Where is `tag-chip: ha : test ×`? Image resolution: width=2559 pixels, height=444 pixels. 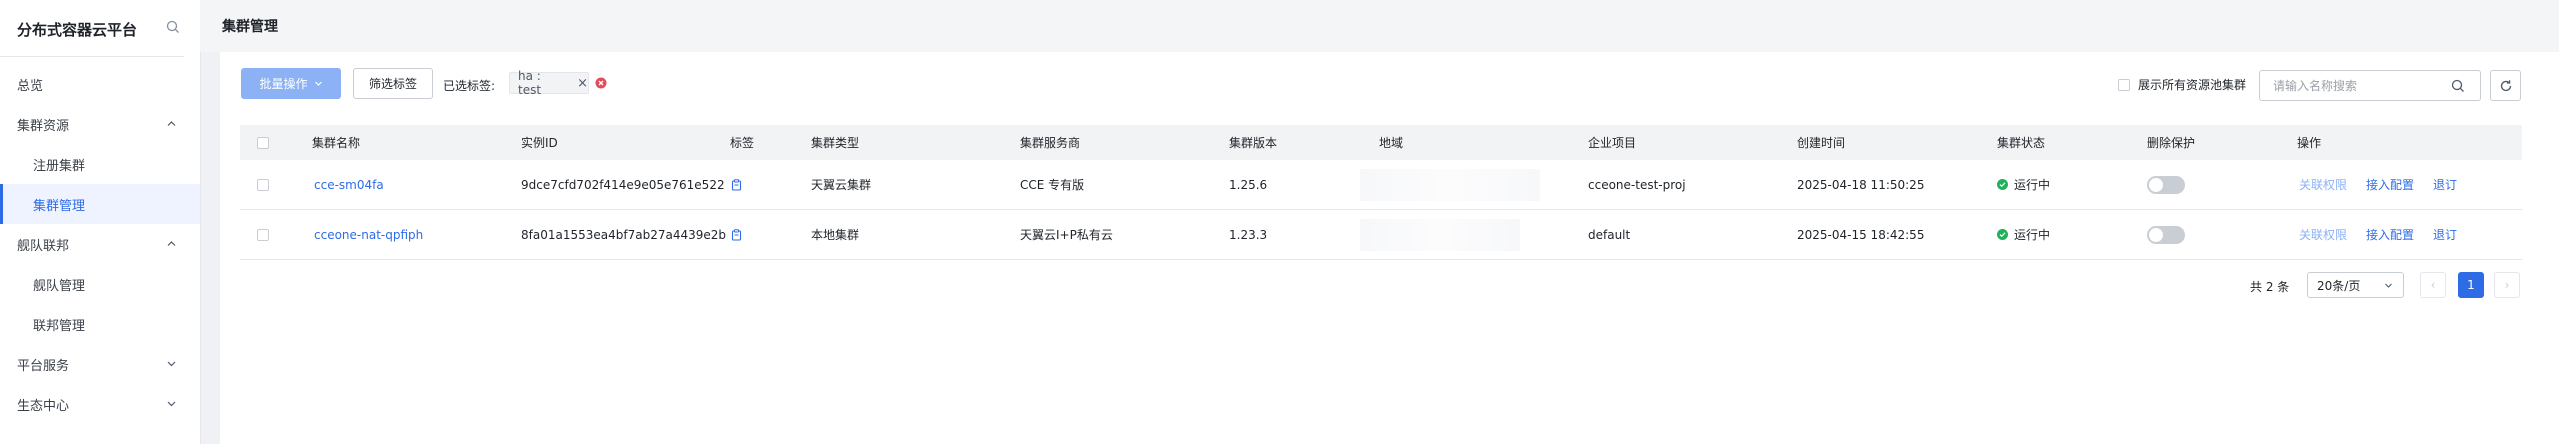
tag-chip: ha : test × is located at coordinates (549, 83).